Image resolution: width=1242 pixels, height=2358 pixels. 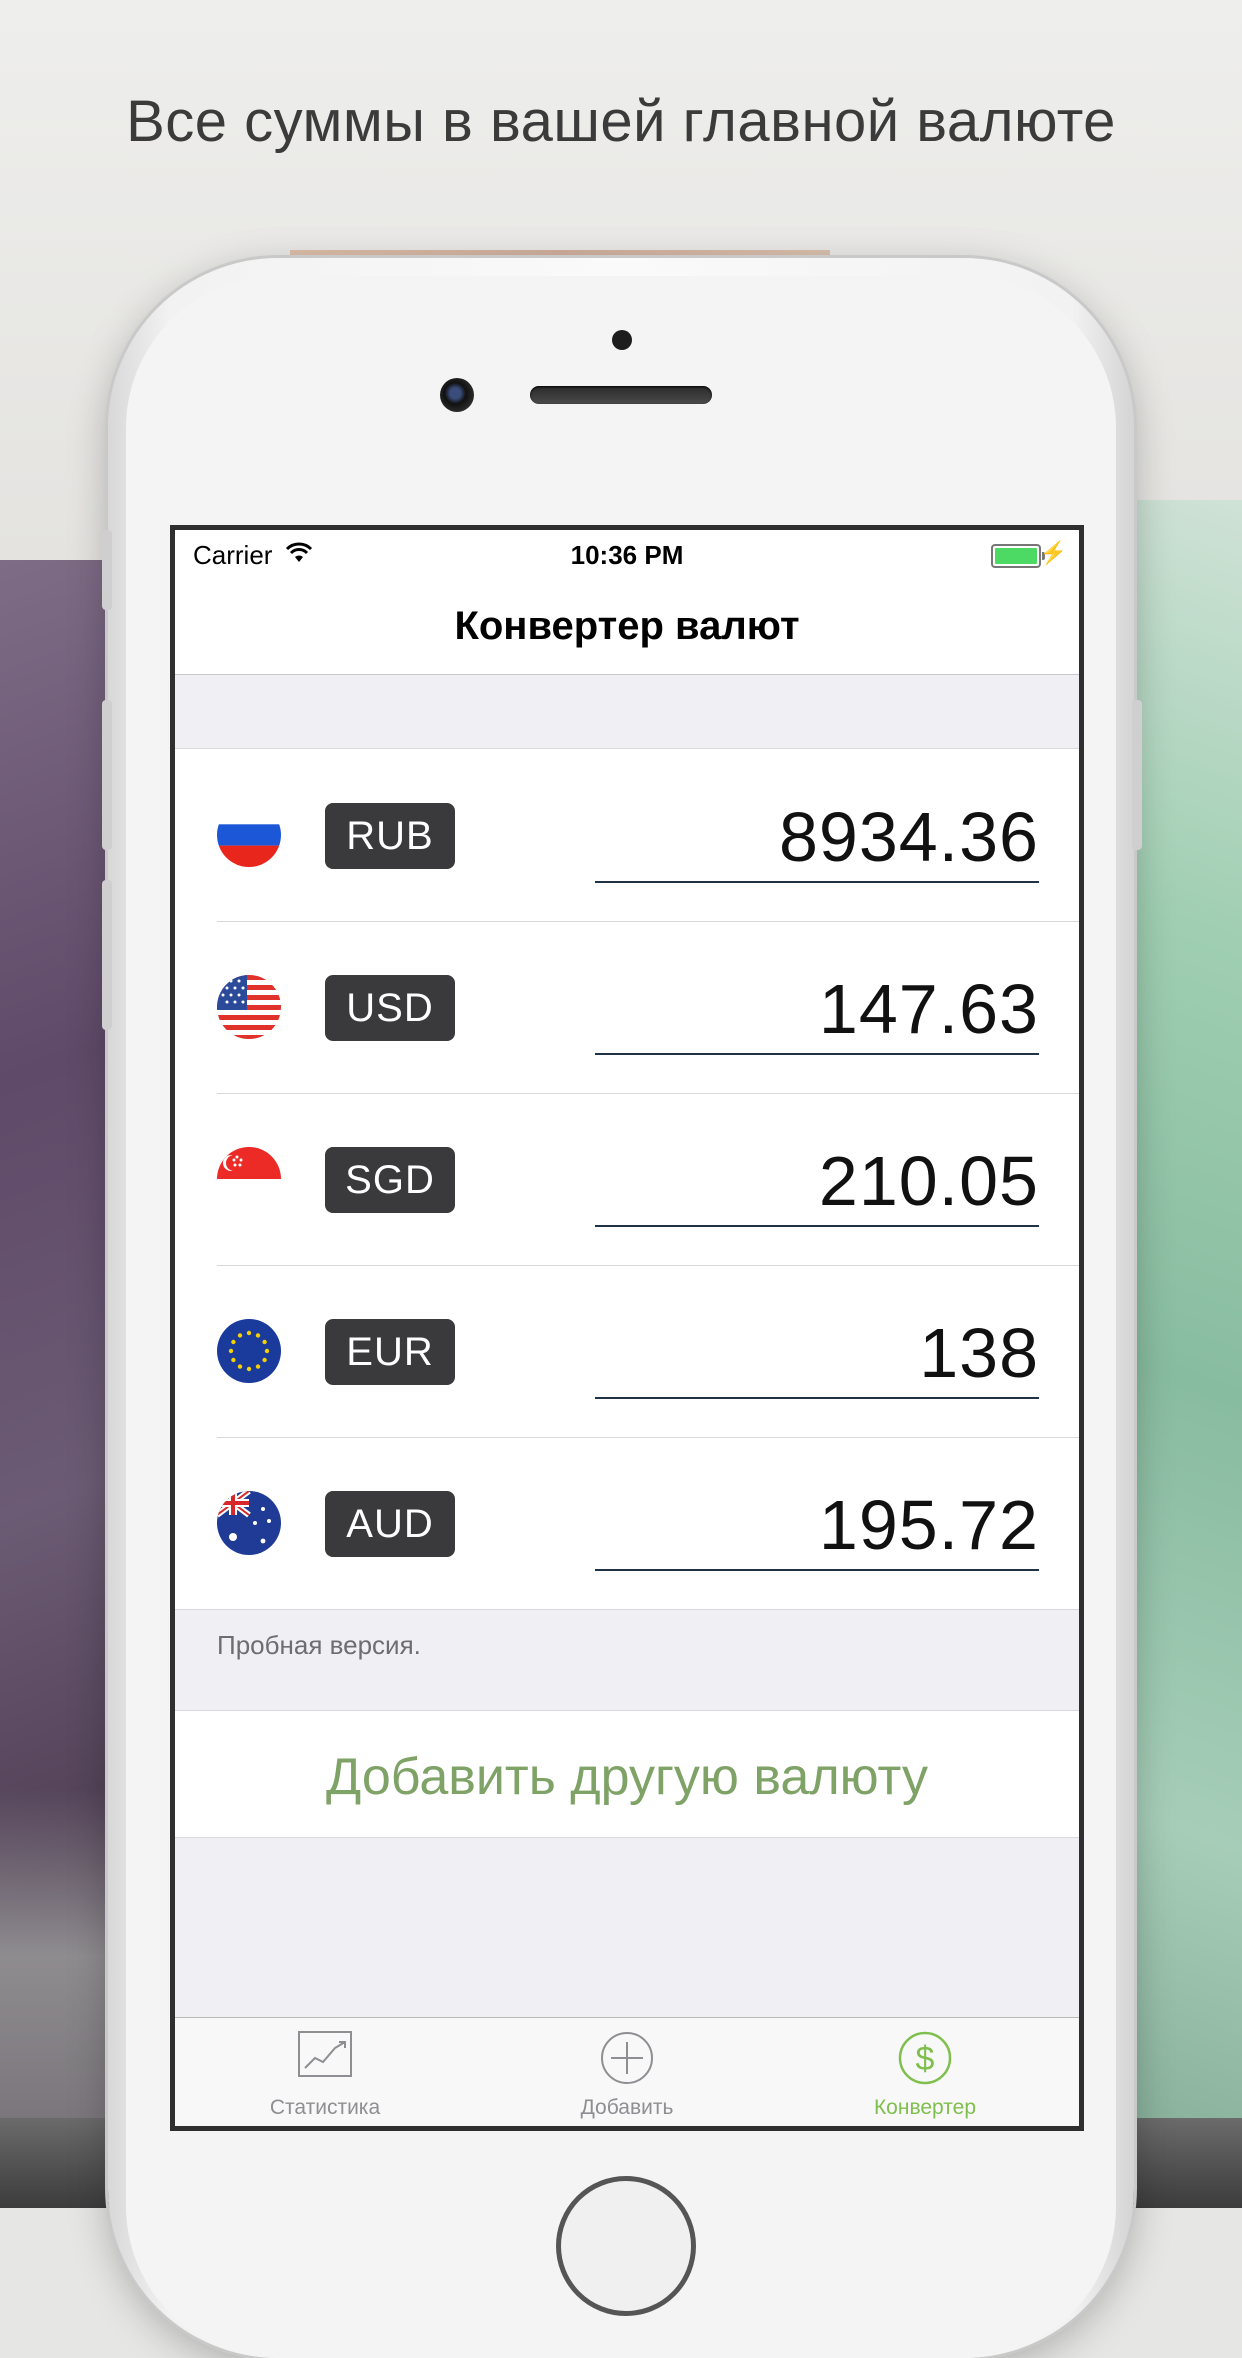 I want to click on tab-add: Добавить, so click(x=627, y=2072).